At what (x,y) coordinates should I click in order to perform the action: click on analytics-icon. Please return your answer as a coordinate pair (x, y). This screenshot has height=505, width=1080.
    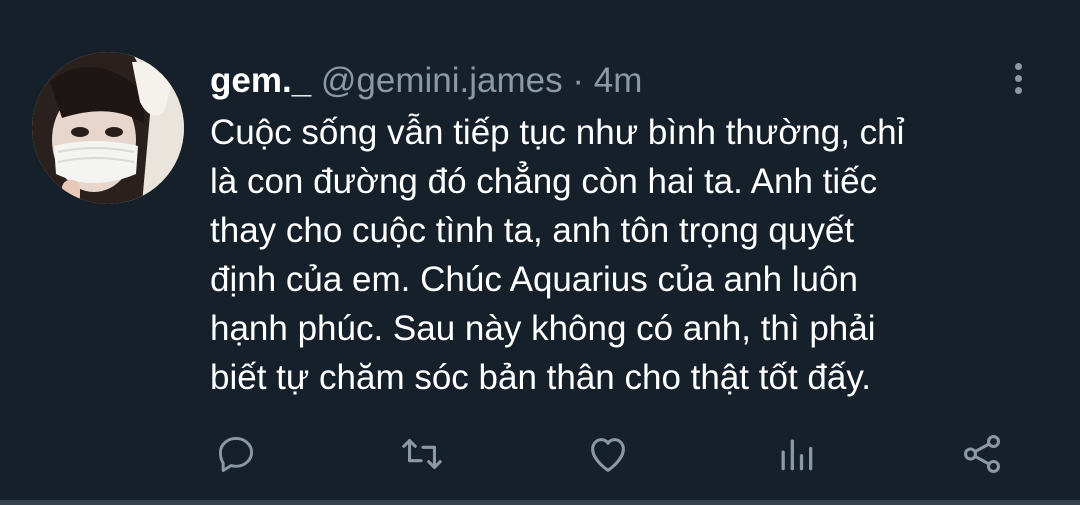
    Looking at the image, I should click on (797, 455).